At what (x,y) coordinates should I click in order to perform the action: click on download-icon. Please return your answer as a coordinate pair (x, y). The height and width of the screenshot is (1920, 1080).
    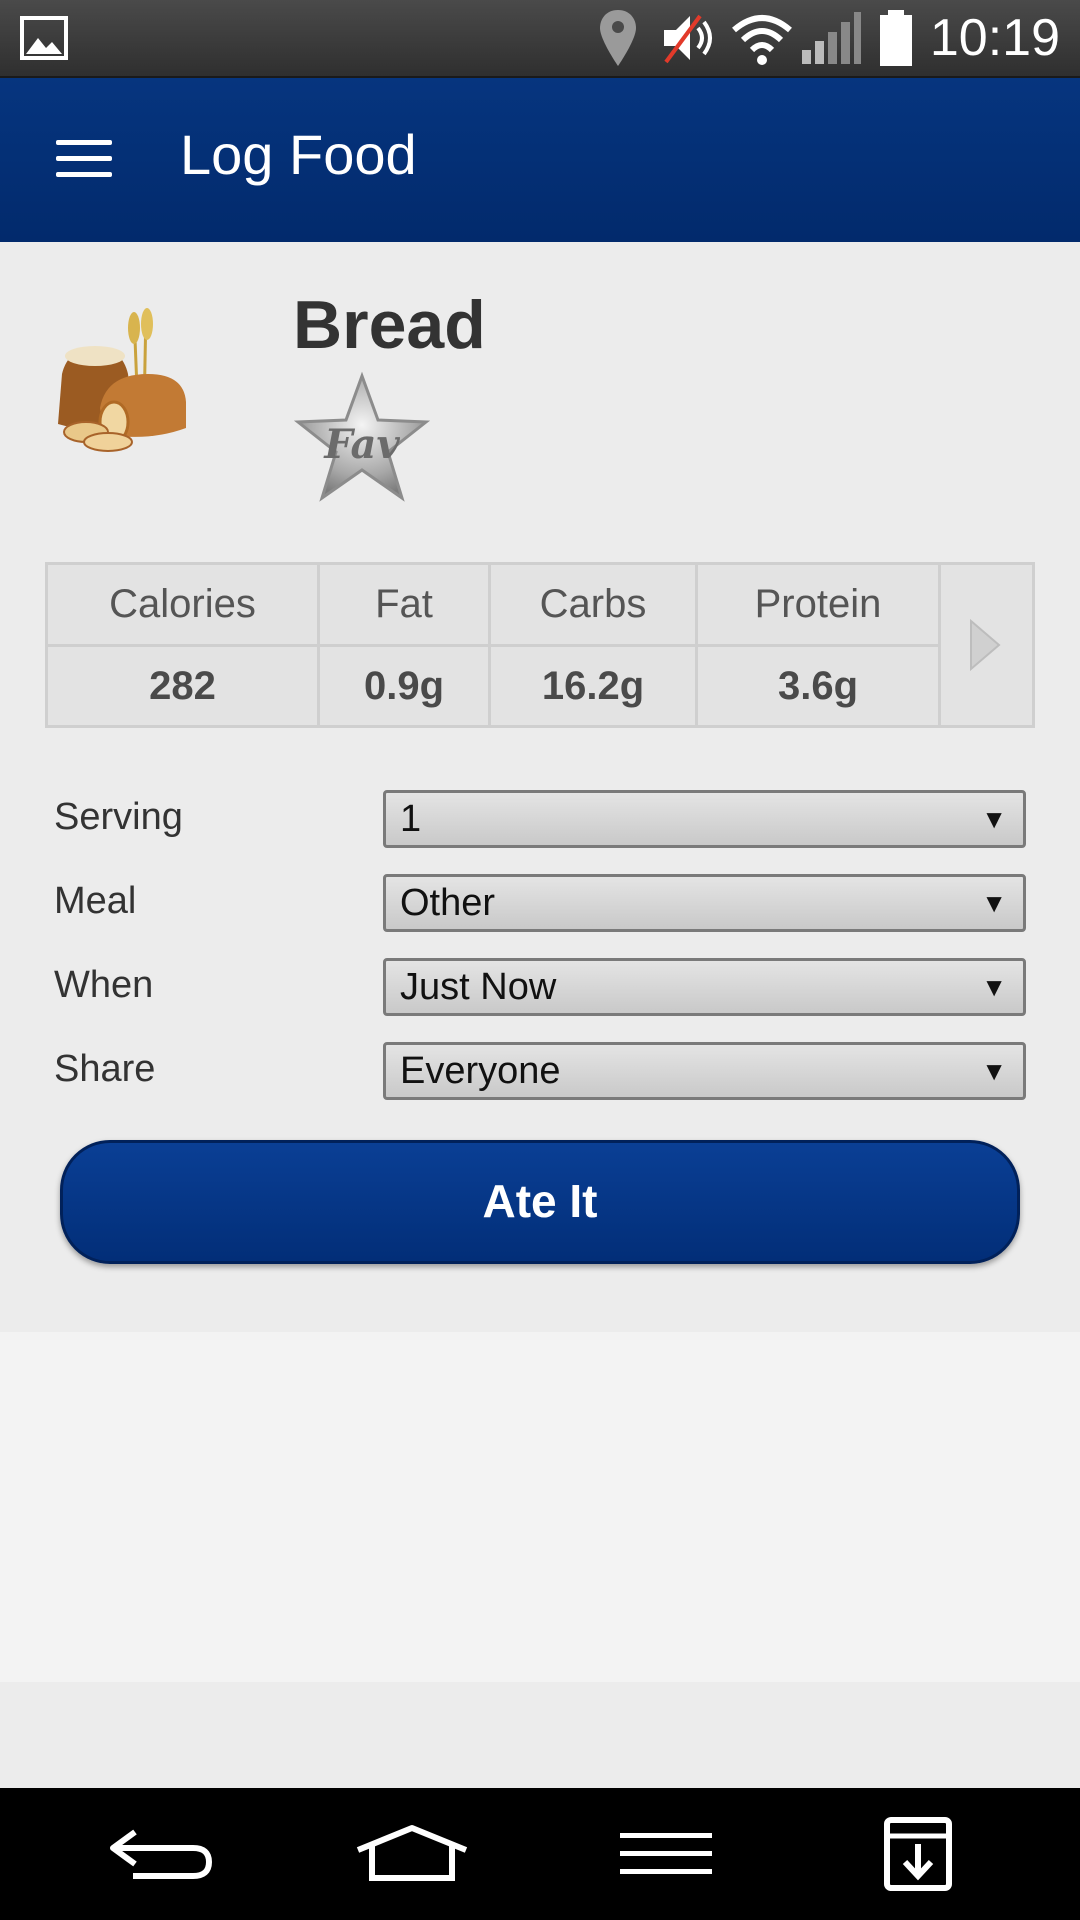
    Looking at the image, I should click on (918, 1854).